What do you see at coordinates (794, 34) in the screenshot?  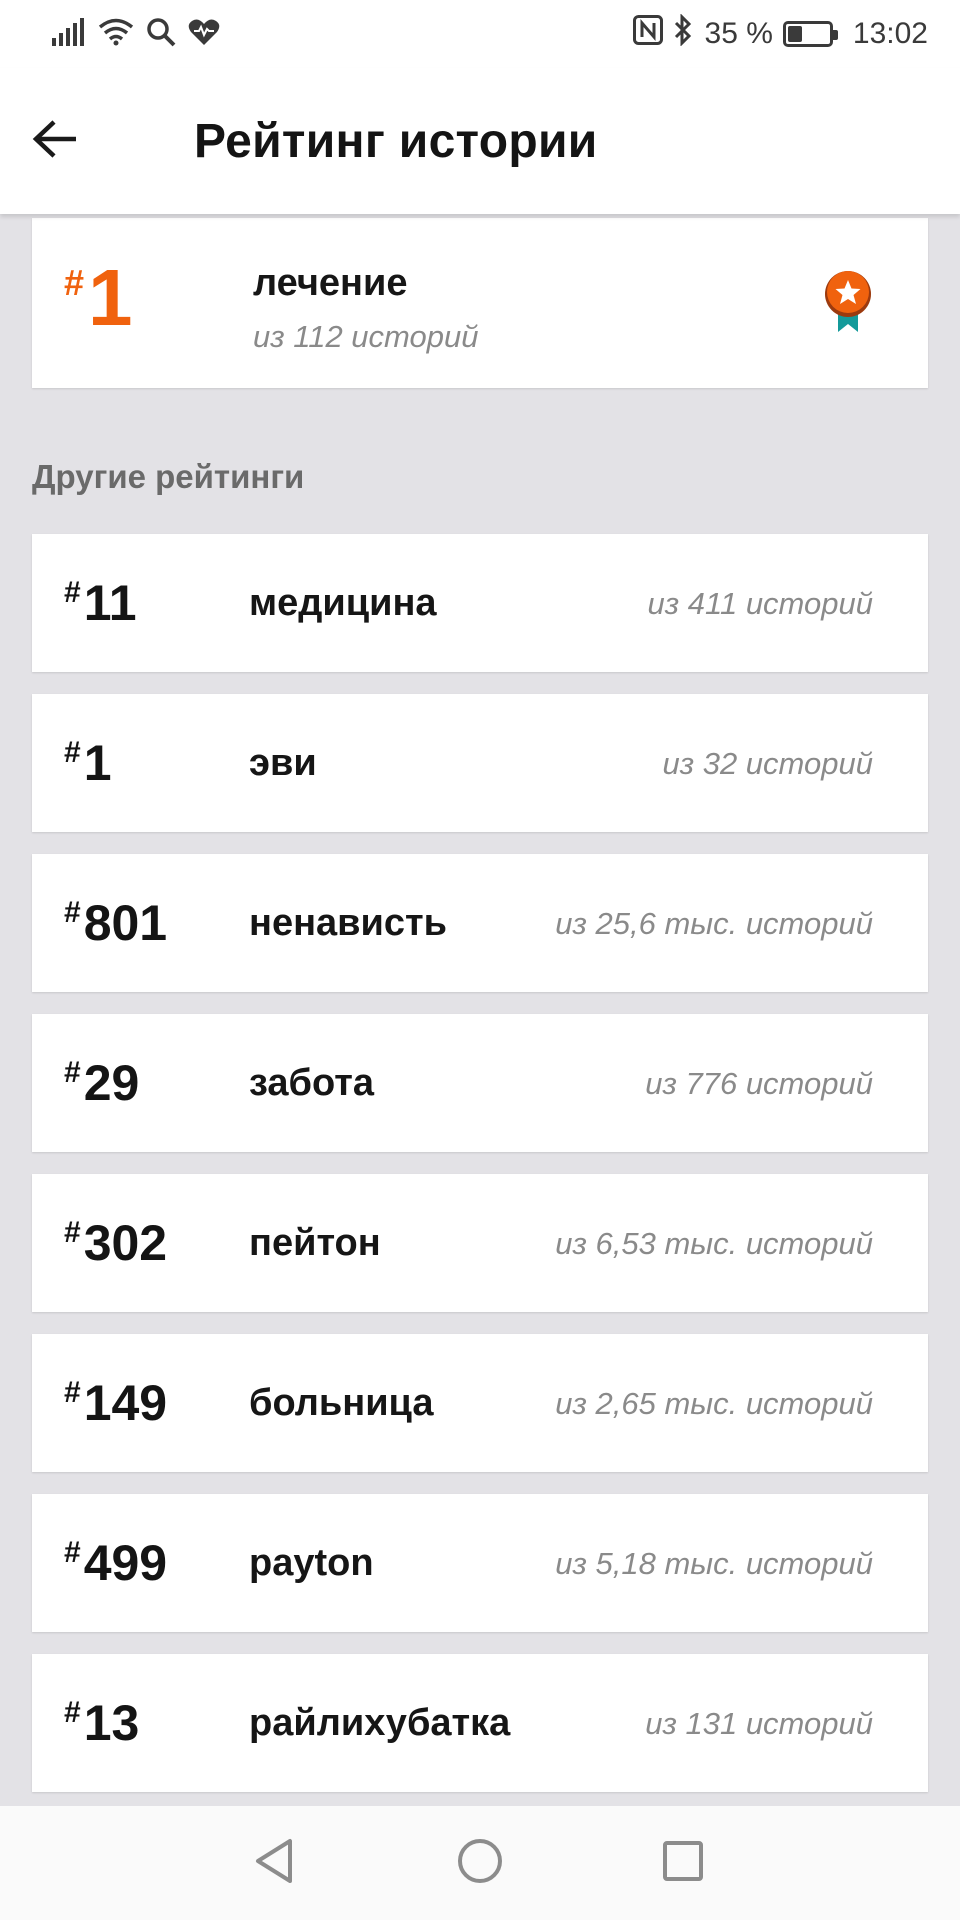 I see `battery-fill` at bounding box center [794, 34].